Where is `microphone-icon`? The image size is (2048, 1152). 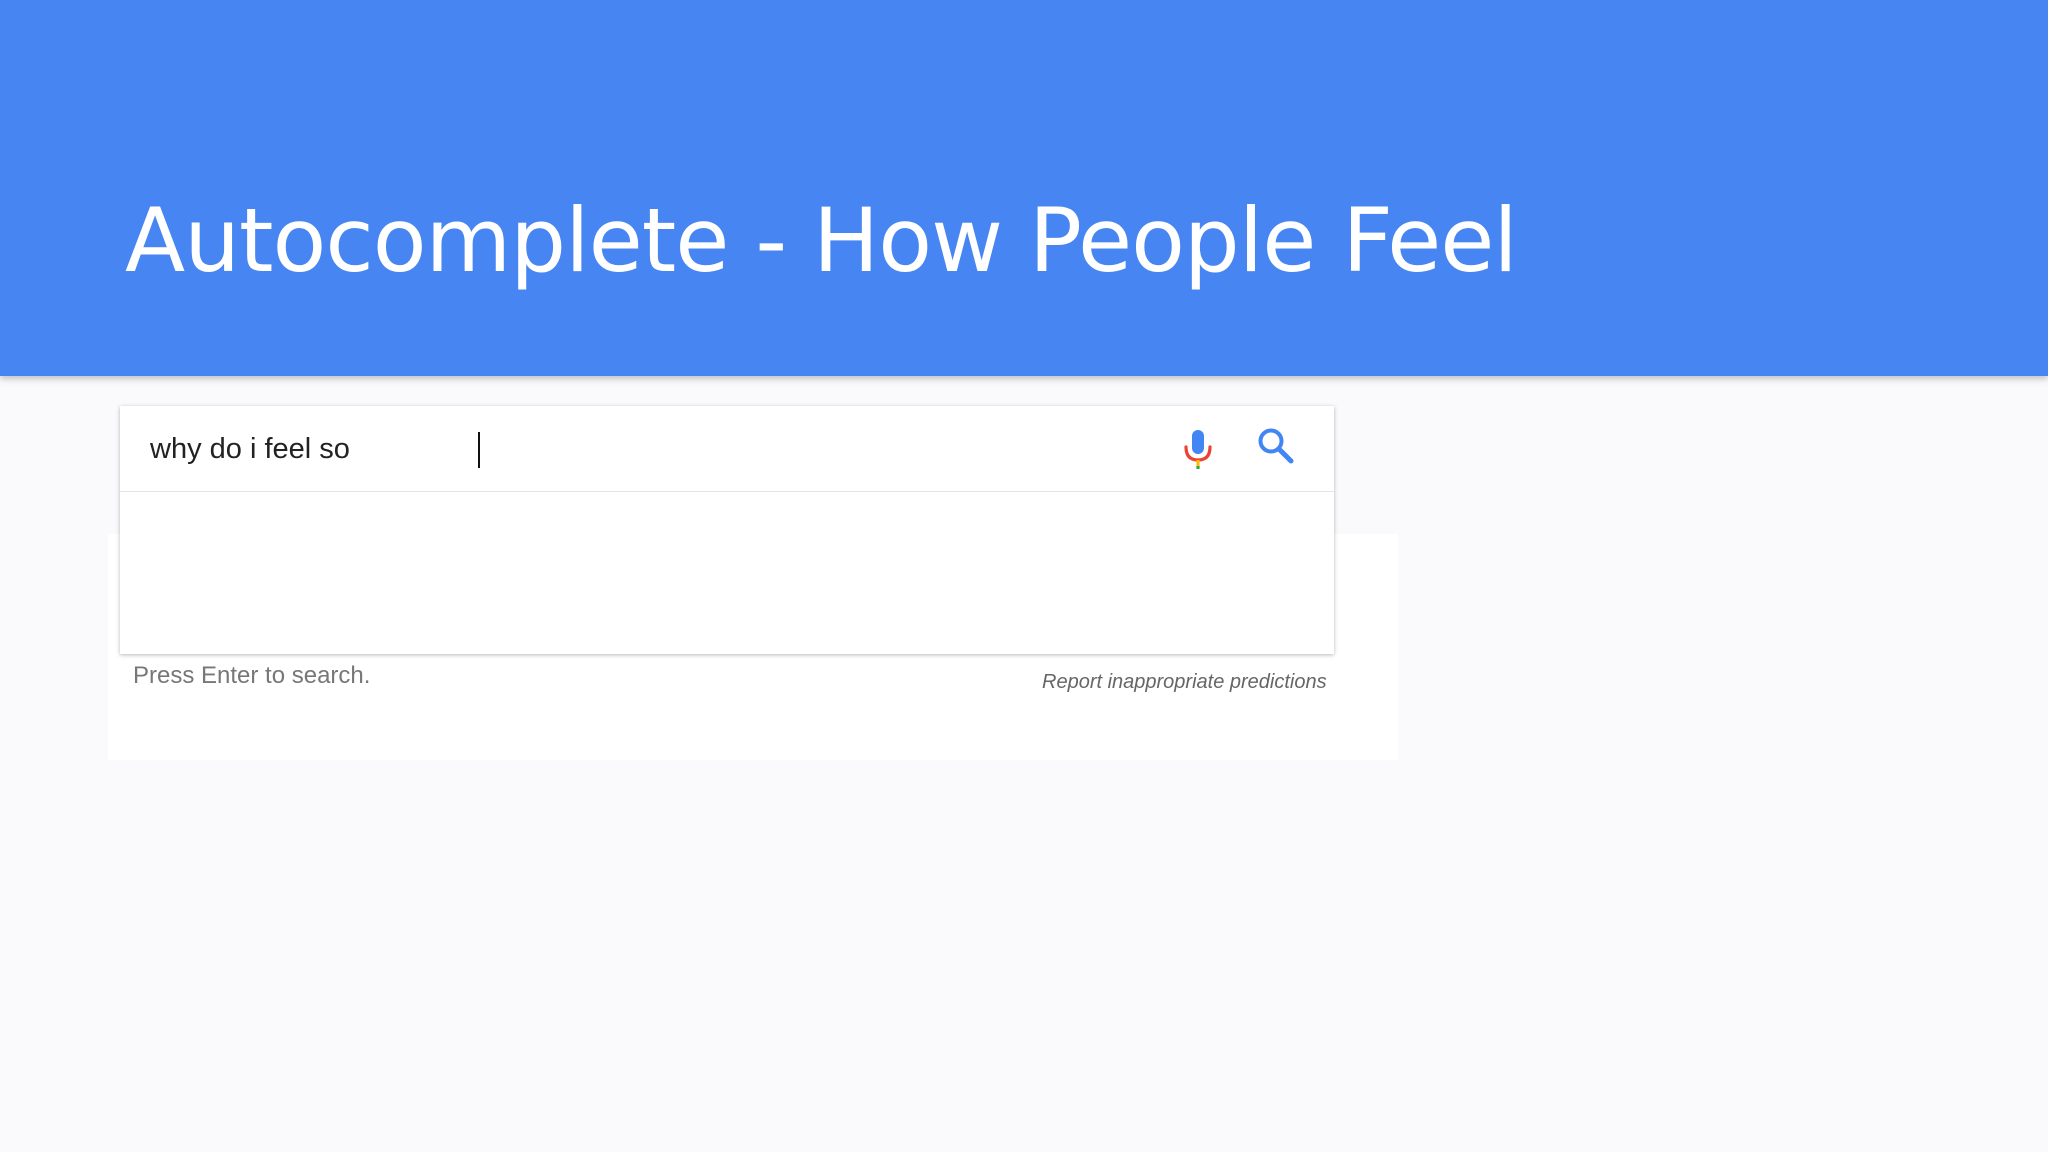
microphone-icon is located at coordinates (1198, 449).